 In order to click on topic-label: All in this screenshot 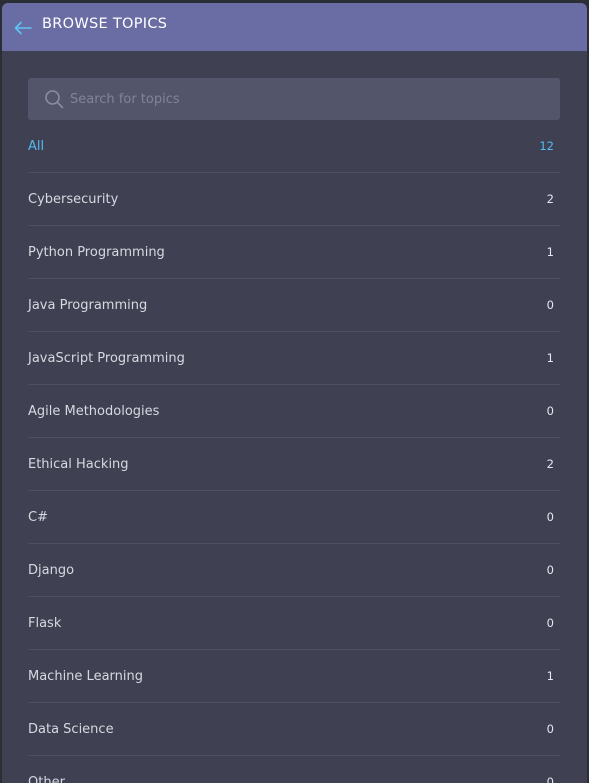, I will do `click(36, 146)`.